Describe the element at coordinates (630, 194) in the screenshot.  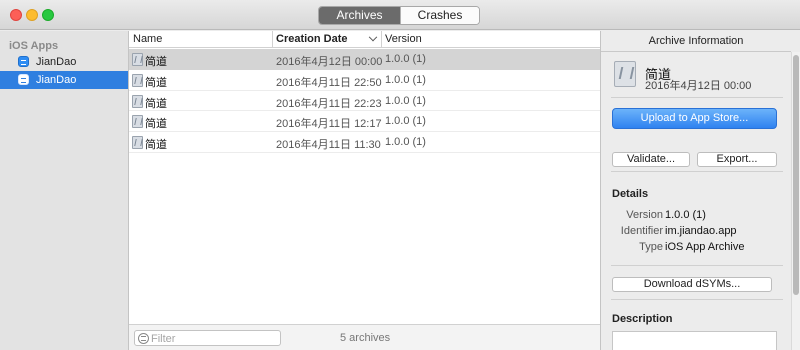
I see `details-heading: Details` at that location.